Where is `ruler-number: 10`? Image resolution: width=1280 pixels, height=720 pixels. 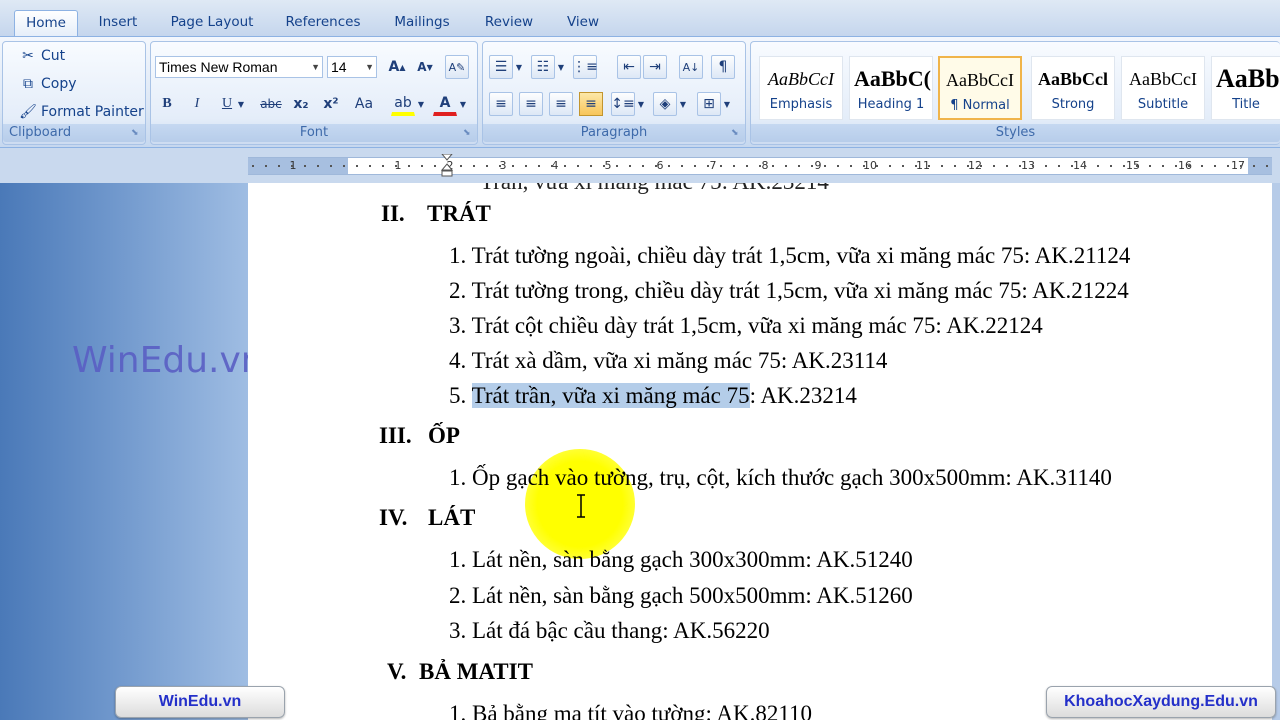 ruler-number: 10 is located at coordinates (870, 165).